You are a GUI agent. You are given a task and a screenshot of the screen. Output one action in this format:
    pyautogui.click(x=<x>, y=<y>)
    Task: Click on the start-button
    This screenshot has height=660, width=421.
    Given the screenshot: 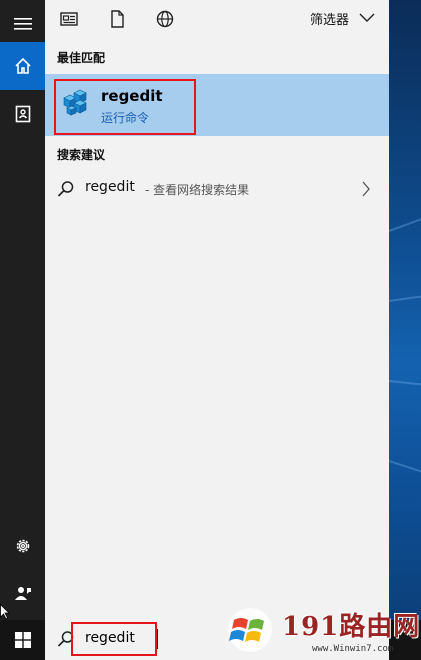 What is the action you would take?
    pyautogui.click(x=22, y=640)
    